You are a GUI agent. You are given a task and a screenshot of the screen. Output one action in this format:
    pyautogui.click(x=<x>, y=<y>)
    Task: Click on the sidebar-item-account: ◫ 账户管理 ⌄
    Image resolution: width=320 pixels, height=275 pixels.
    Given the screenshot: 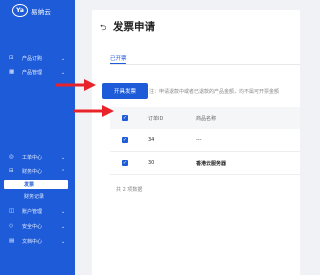 What is the action you would take?
    pyautogui.click(x=37, y=211)
    